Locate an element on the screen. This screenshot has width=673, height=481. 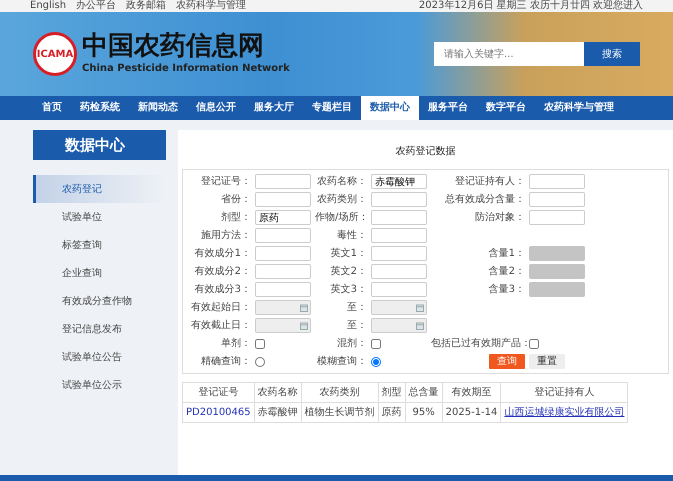
field-label: 防治对象： is located at coordinates (499, 217).